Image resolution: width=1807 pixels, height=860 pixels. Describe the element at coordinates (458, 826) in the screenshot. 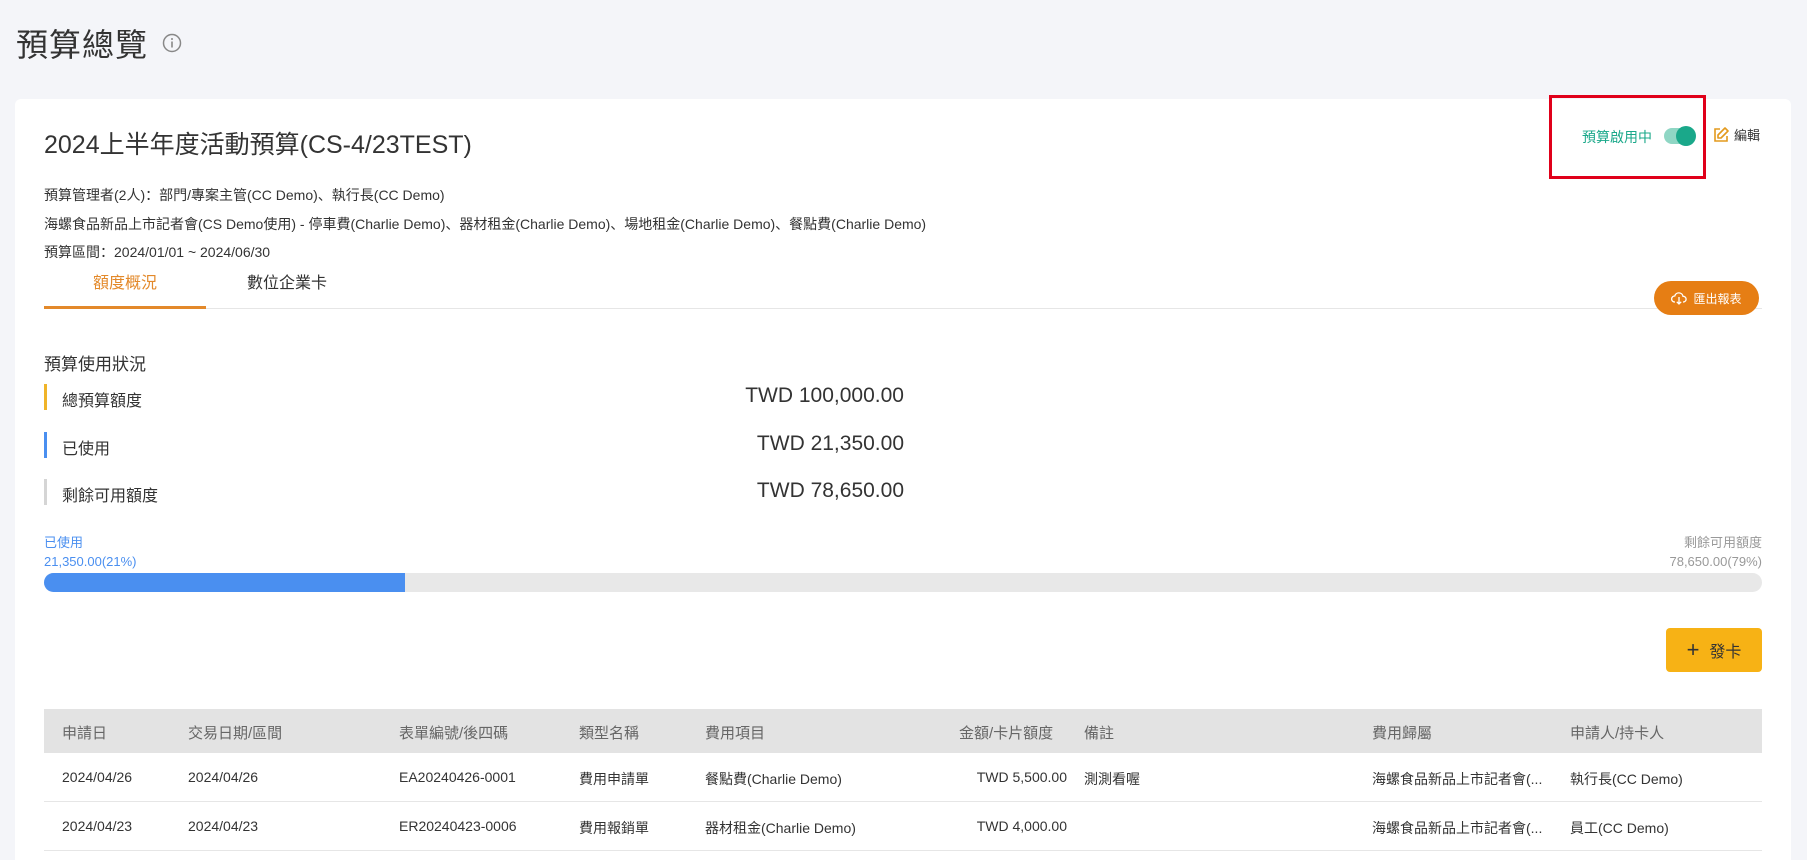

I see `cell-form-number: ER20240423-0006` at that location.